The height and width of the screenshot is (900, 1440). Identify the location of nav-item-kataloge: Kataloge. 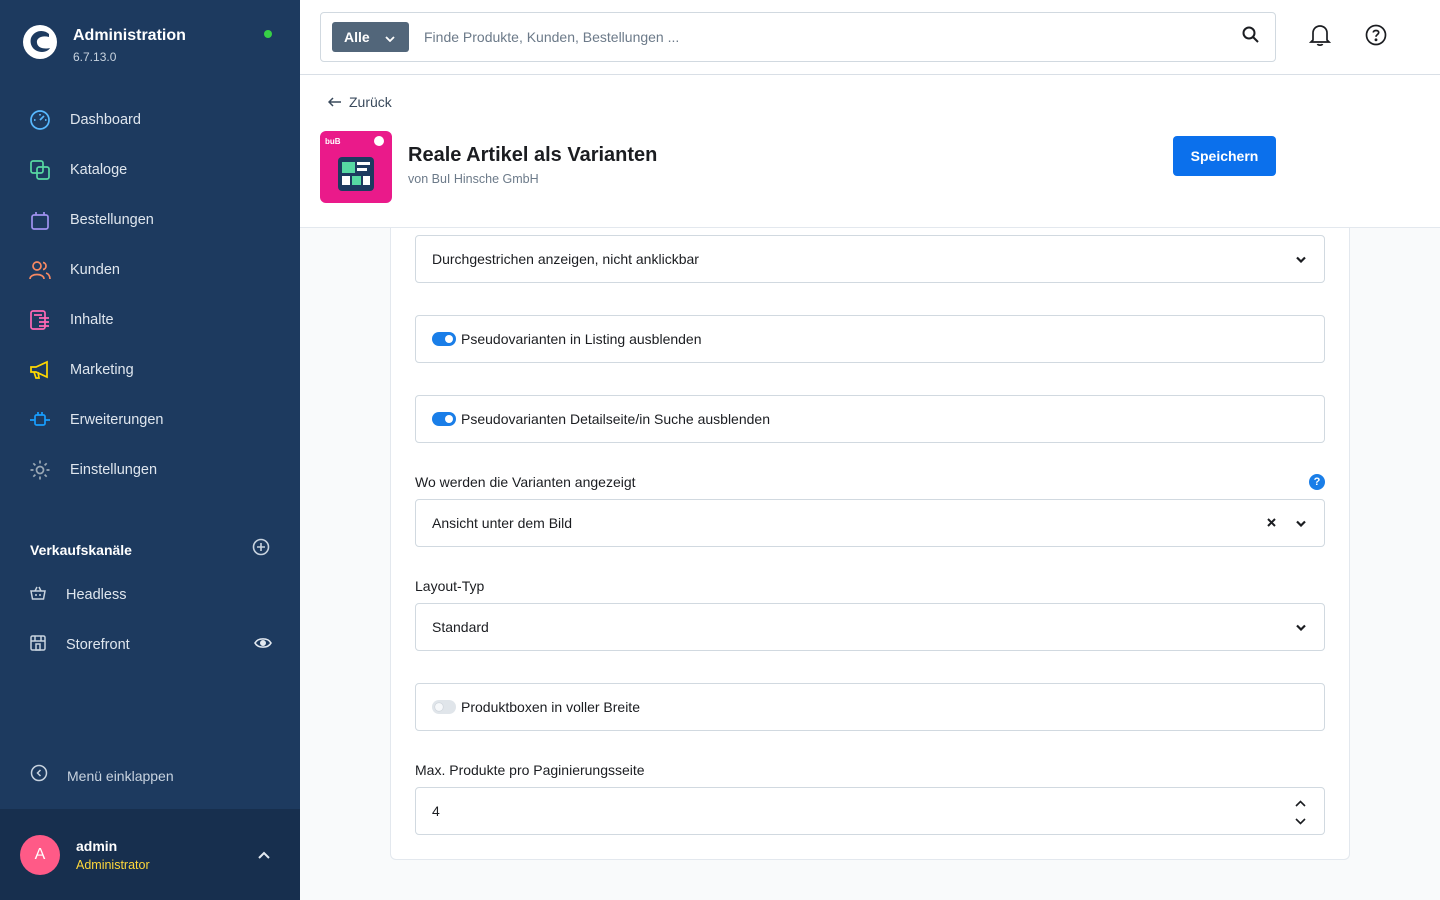
(150, 170).